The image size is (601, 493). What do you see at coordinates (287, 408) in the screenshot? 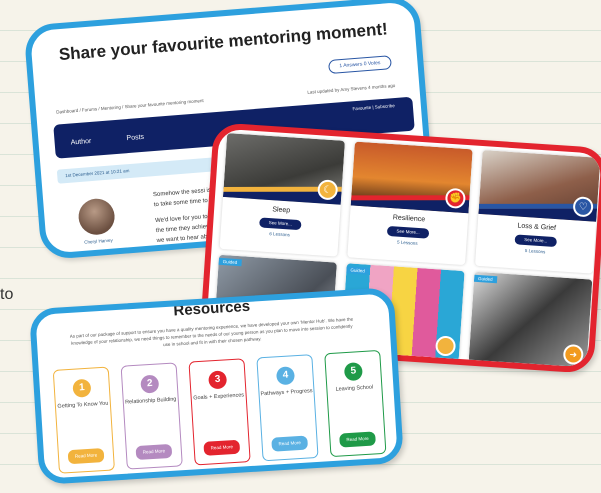
I see `step-card: 4 Pathways + Progress Read More` at bounding box center [287, 408].